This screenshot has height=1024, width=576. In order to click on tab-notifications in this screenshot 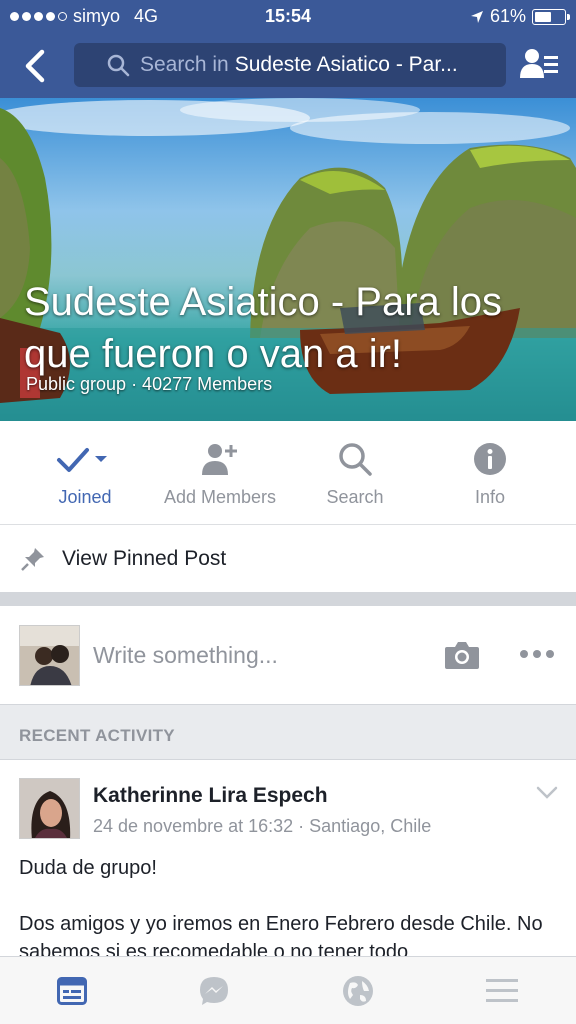, I will do `click(358, 991)`.